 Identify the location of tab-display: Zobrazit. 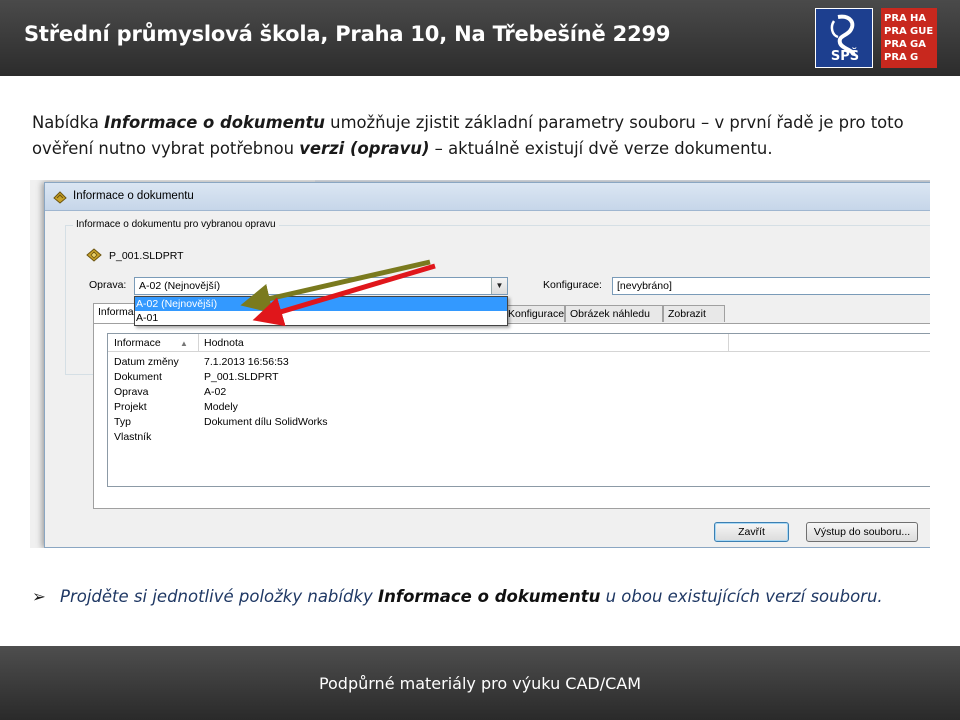
(694, 313).